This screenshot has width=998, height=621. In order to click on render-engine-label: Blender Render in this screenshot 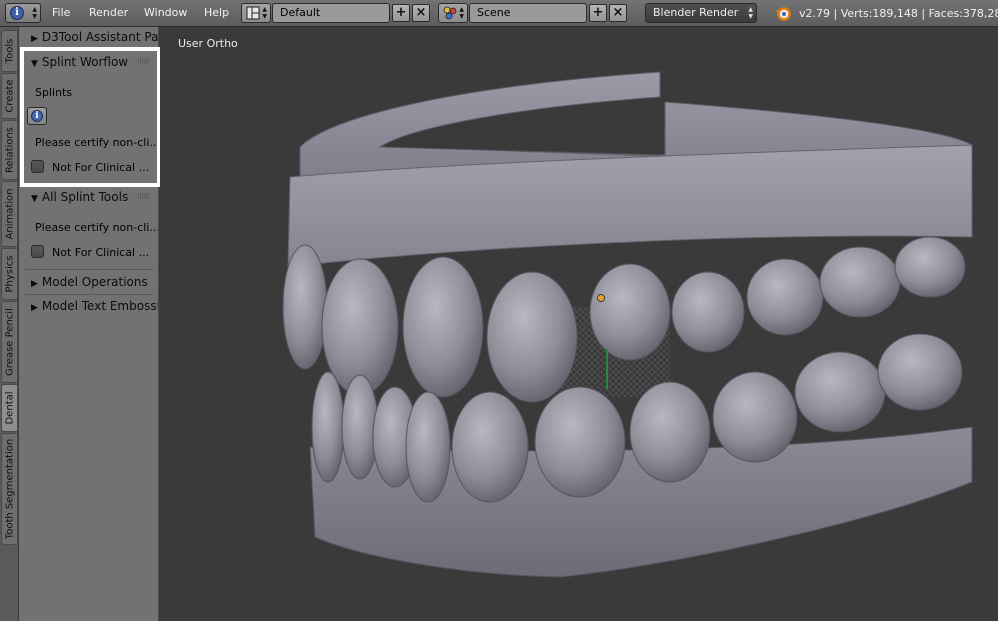, I will do `click(696, 12)`.